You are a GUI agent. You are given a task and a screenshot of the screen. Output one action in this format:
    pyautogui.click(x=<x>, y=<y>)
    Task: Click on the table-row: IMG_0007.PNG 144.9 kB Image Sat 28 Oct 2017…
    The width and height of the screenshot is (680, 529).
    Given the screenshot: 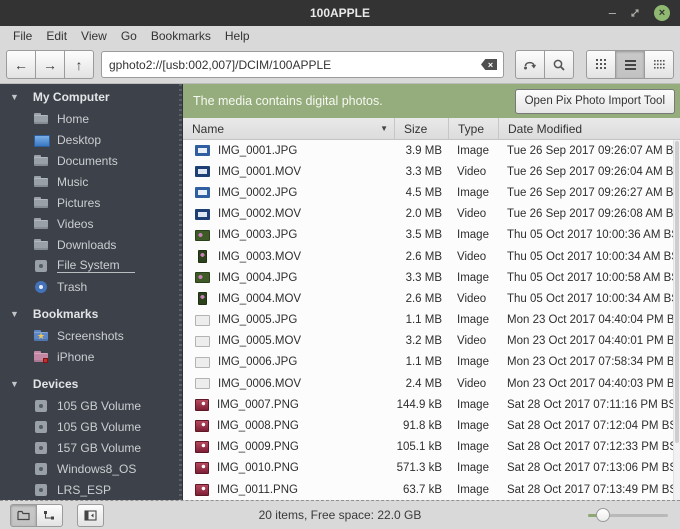 What is the action you would take?
    pyautogui.click(x=431, y=404)
    